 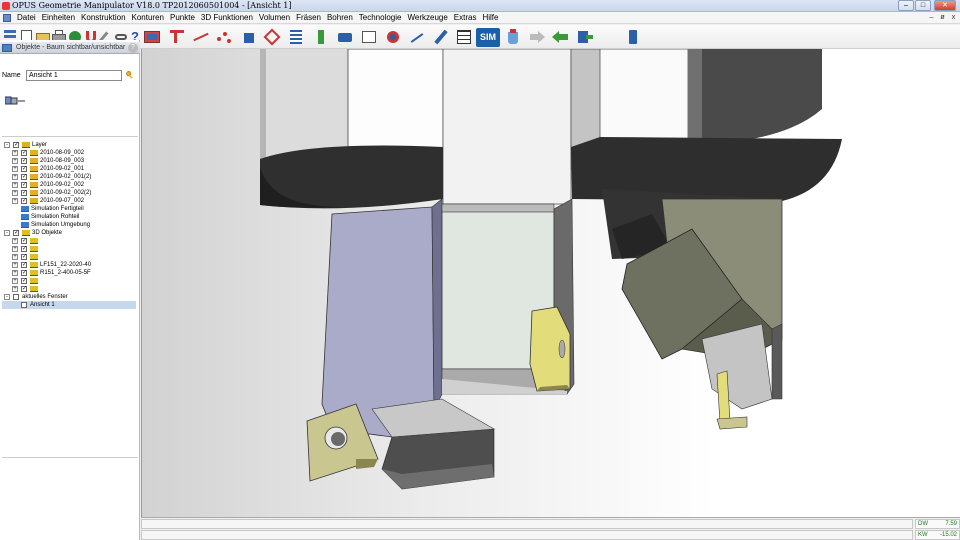 I want to click on view-filter-icon, so click(x=16, y=101).